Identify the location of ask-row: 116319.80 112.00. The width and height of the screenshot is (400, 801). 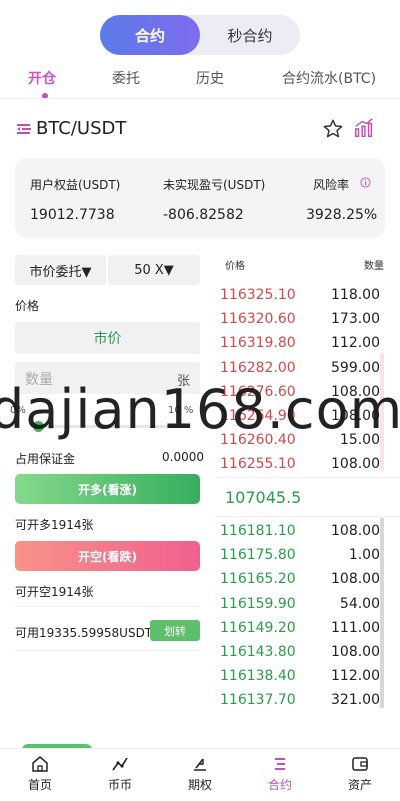
(300, 343).